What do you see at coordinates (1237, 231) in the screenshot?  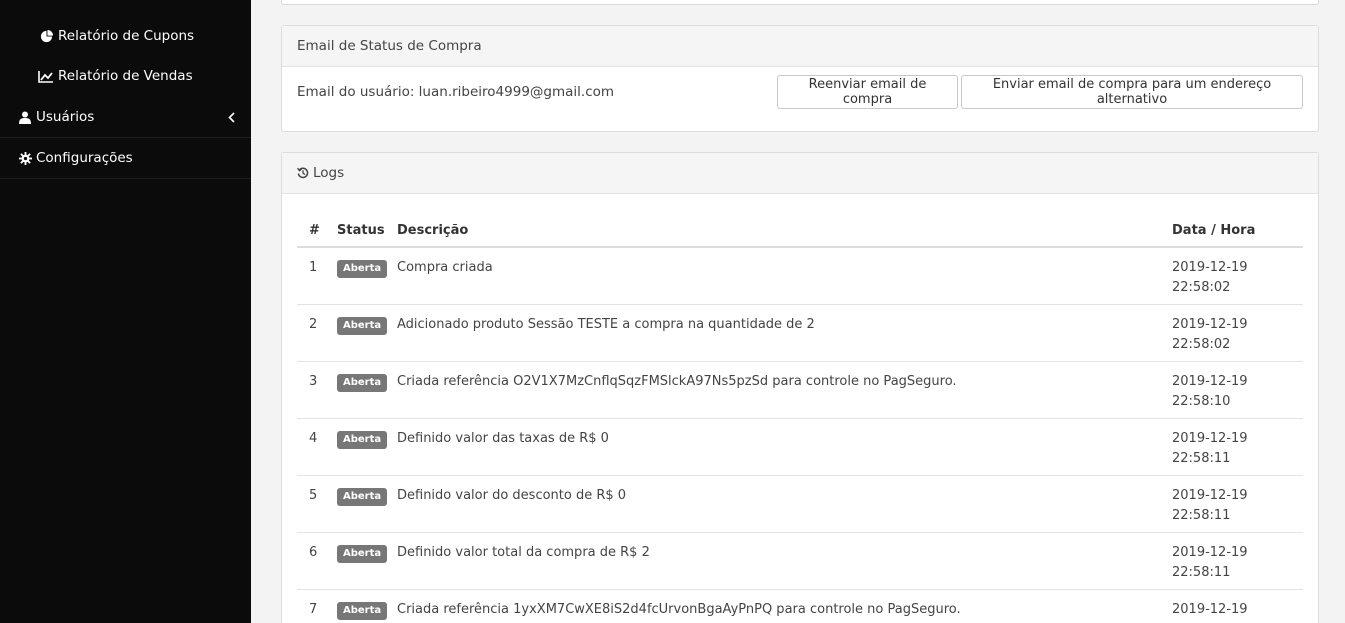 I see `column-header: Data / Hora` at bounding box center [1237, 231].